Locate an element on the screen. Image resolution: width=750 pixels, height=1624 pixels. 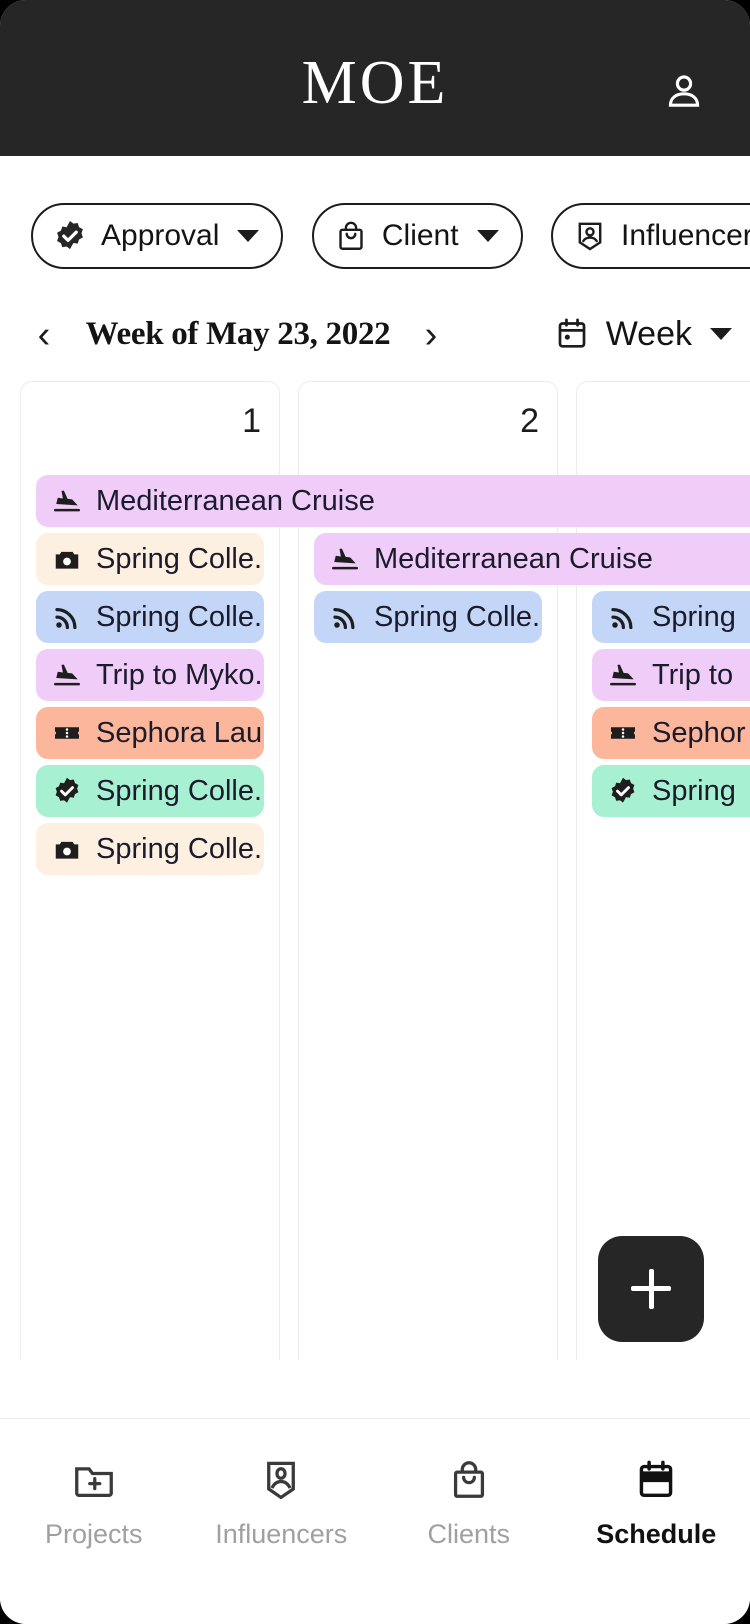
date-navigation-bar: ‹ Week of May 23, 2022 › Week is located at coordinates (375, 335).